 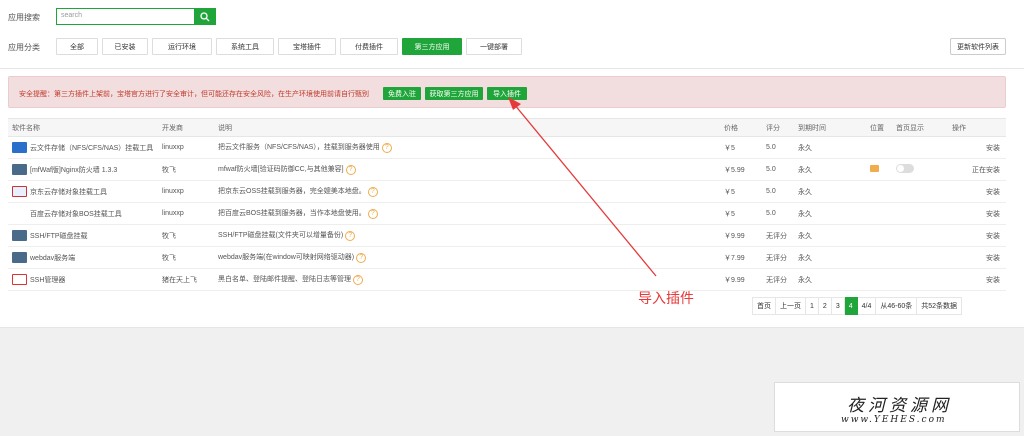 I want to click on tab-installed: 已安装, so click(x=125, y=46).